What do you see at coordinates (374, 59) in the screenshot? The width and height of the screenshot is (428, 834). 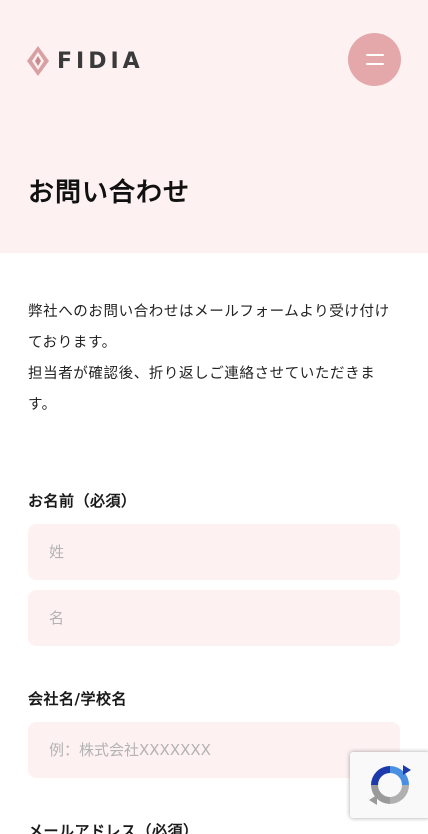 I see `menu-button` at bounding box center [374, 59].